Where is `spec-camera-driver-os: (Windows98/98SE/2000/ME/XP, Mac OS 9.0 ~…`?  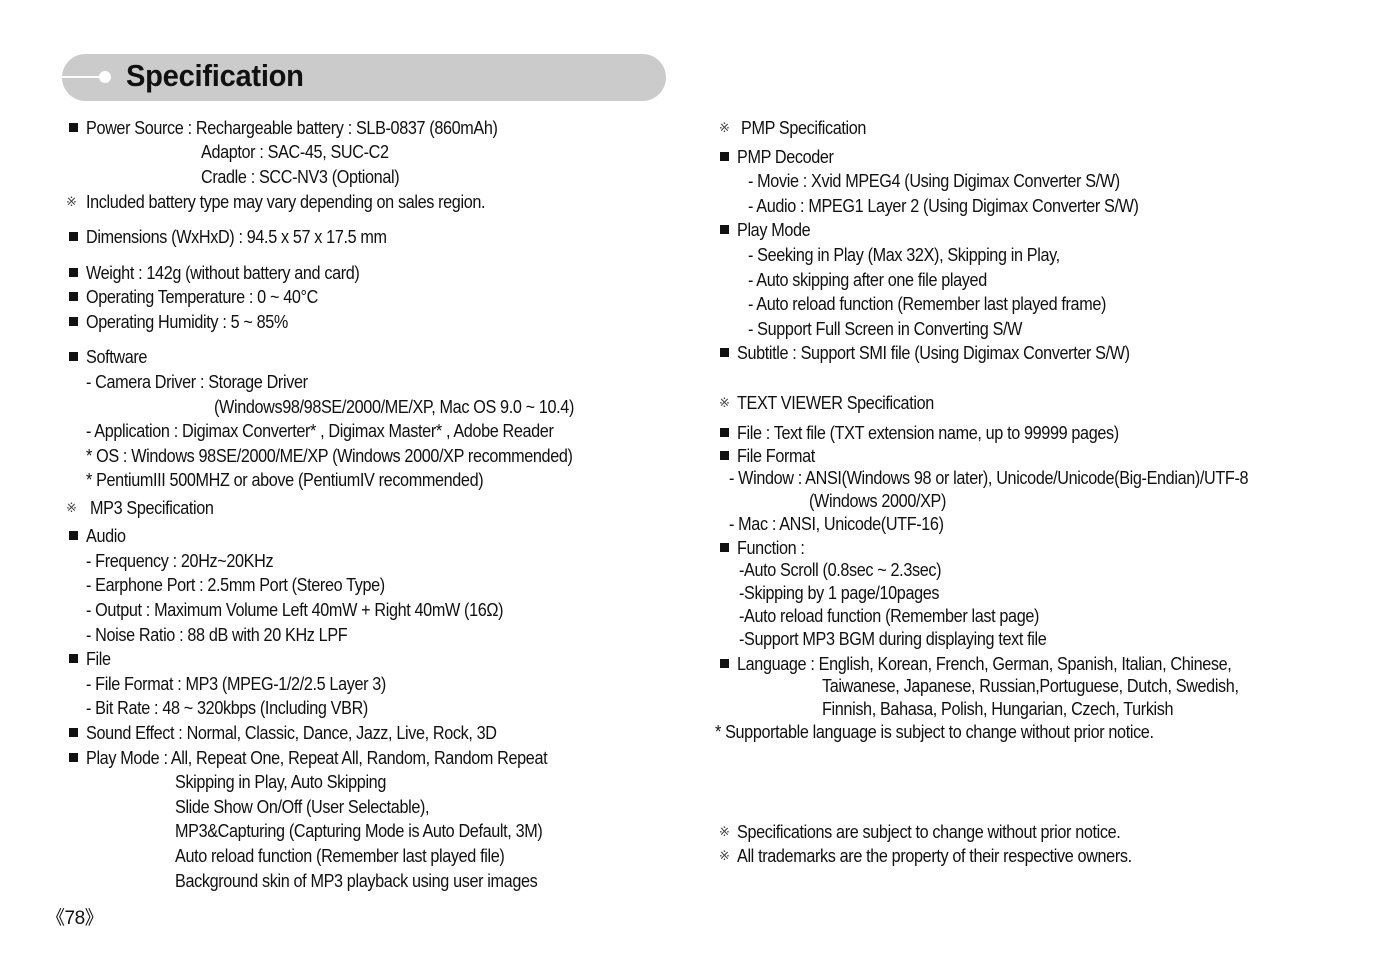
spec-camera-driver-os: (Windows98/98SE/2000/ME/XP, Mac OS 9.0 ~… is located at coordinates (394, 407).